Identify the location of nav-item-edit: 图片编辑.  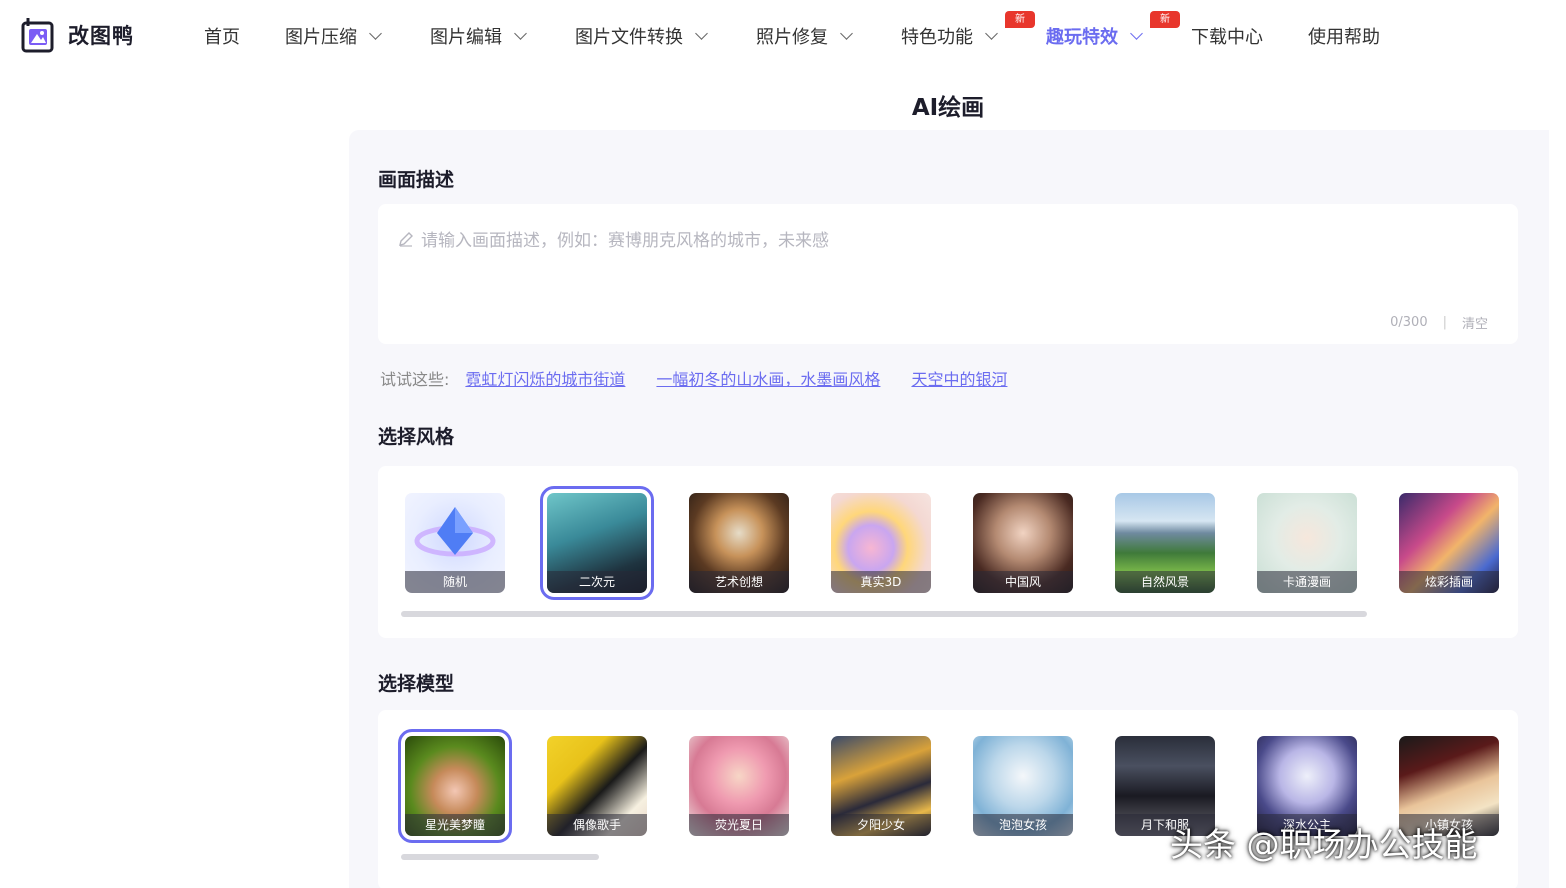
(478, 36).